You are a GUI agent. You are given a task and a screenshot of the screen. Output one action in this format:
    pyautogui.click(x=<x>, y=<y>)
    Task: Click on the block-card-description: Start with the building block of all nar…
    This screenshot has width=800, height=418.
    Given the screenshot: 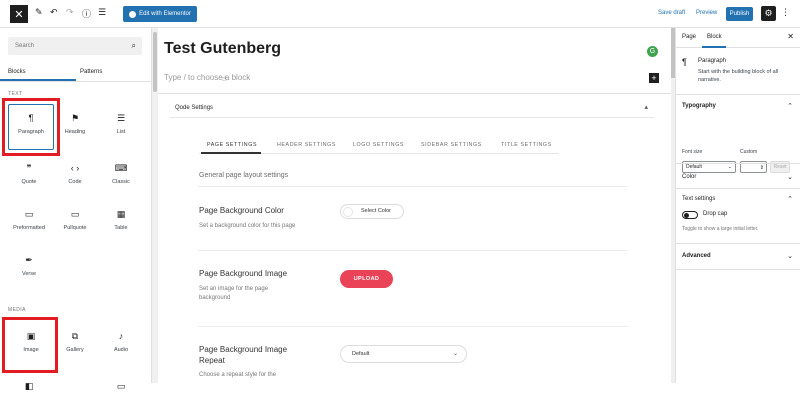 What is the action you would take?
    pyautogui.click(x=738, y=76)
    